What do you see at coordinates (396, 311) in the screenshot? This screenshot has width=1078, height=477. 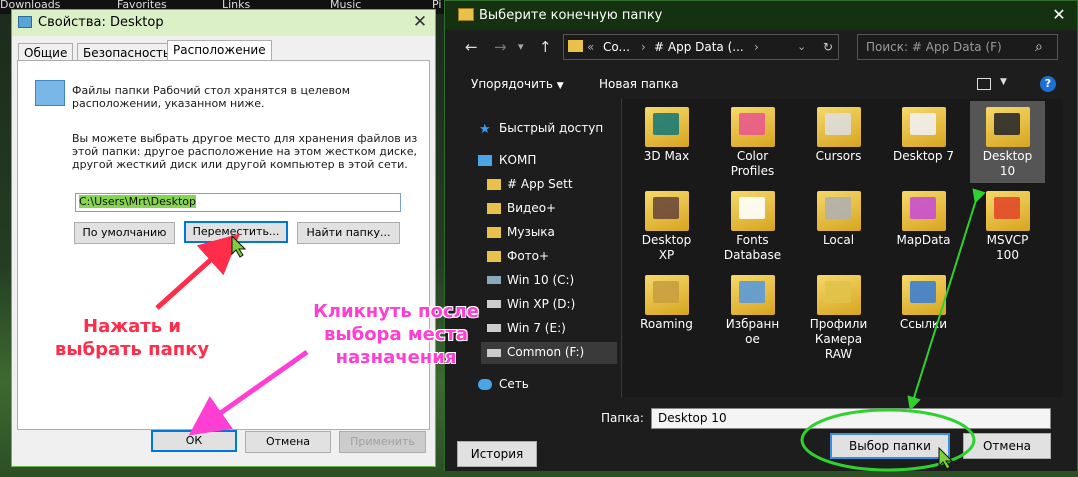 I see `pink-annotation-line-1: Кликнуть после` at bounding box center [396, 311].